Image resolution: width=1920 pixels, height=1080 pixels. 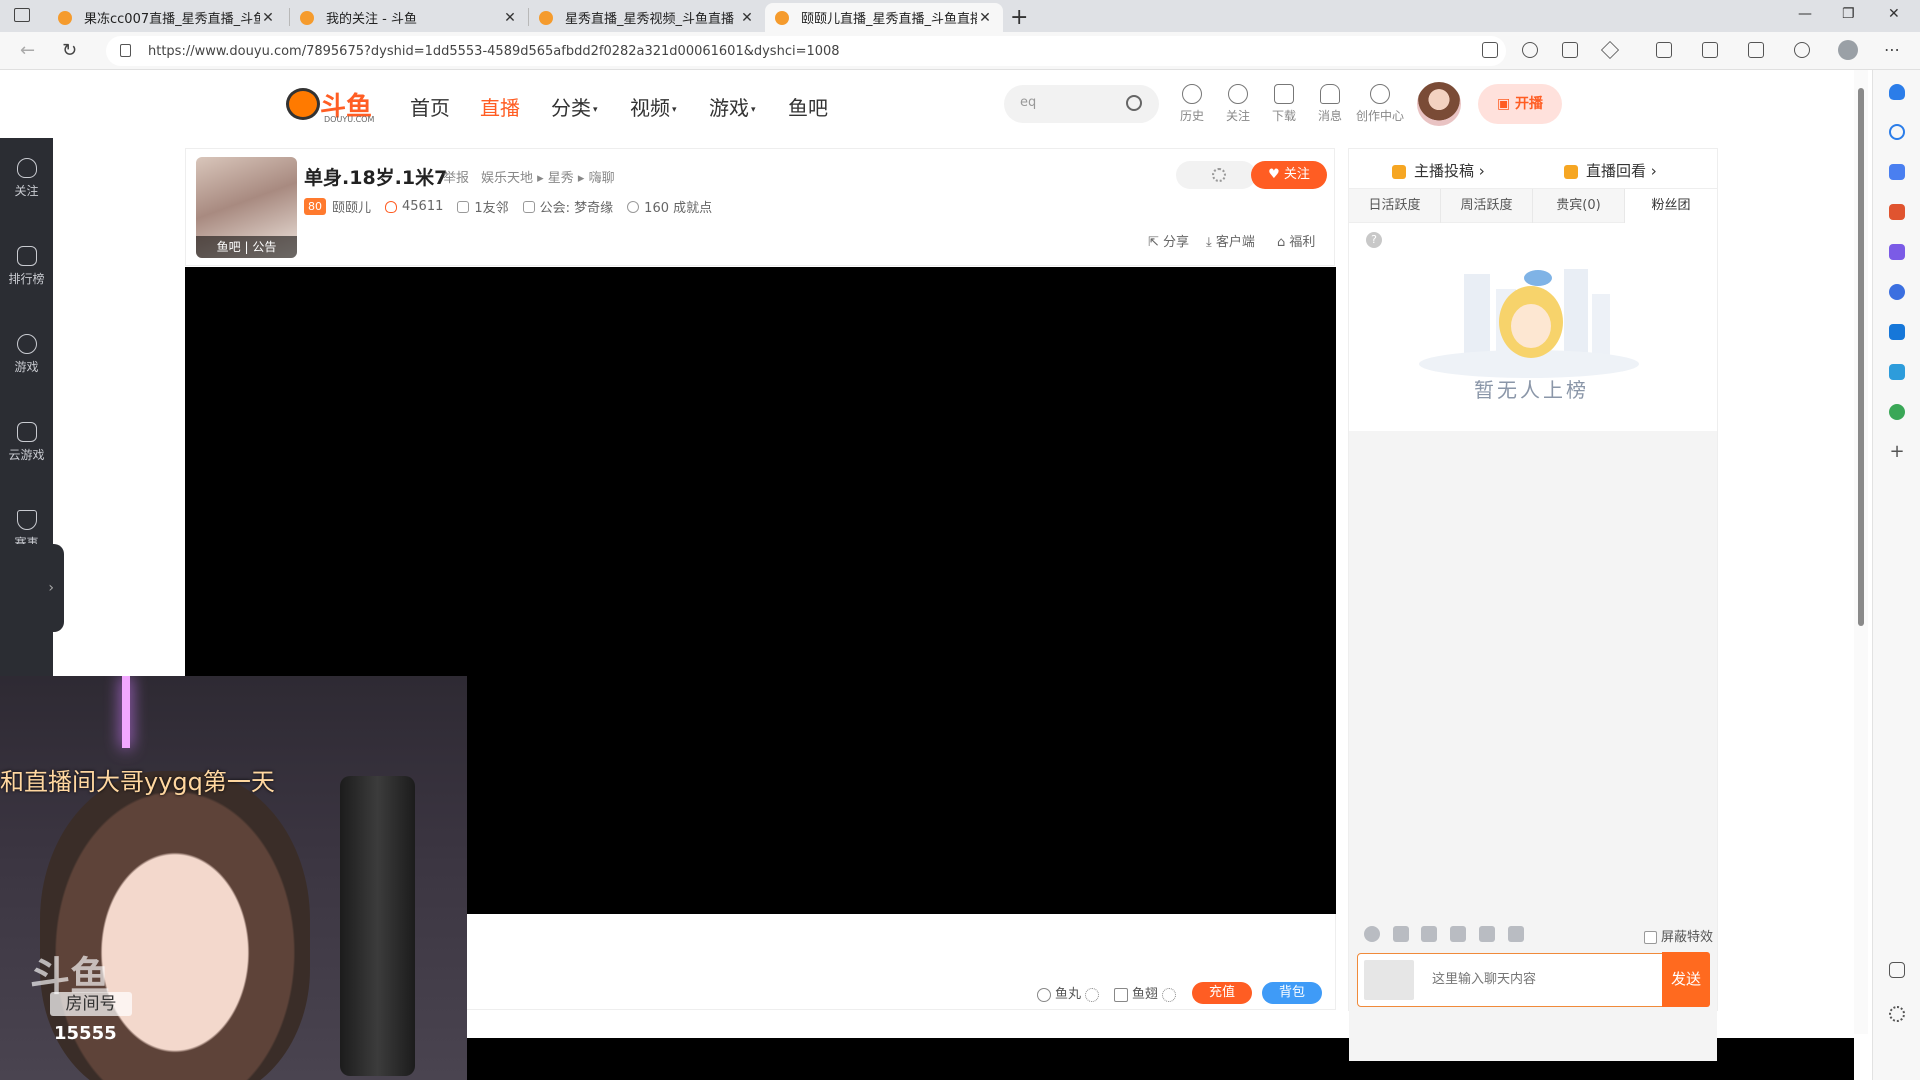 I want to click on extensions-icon, so click(x=1664, y=50).